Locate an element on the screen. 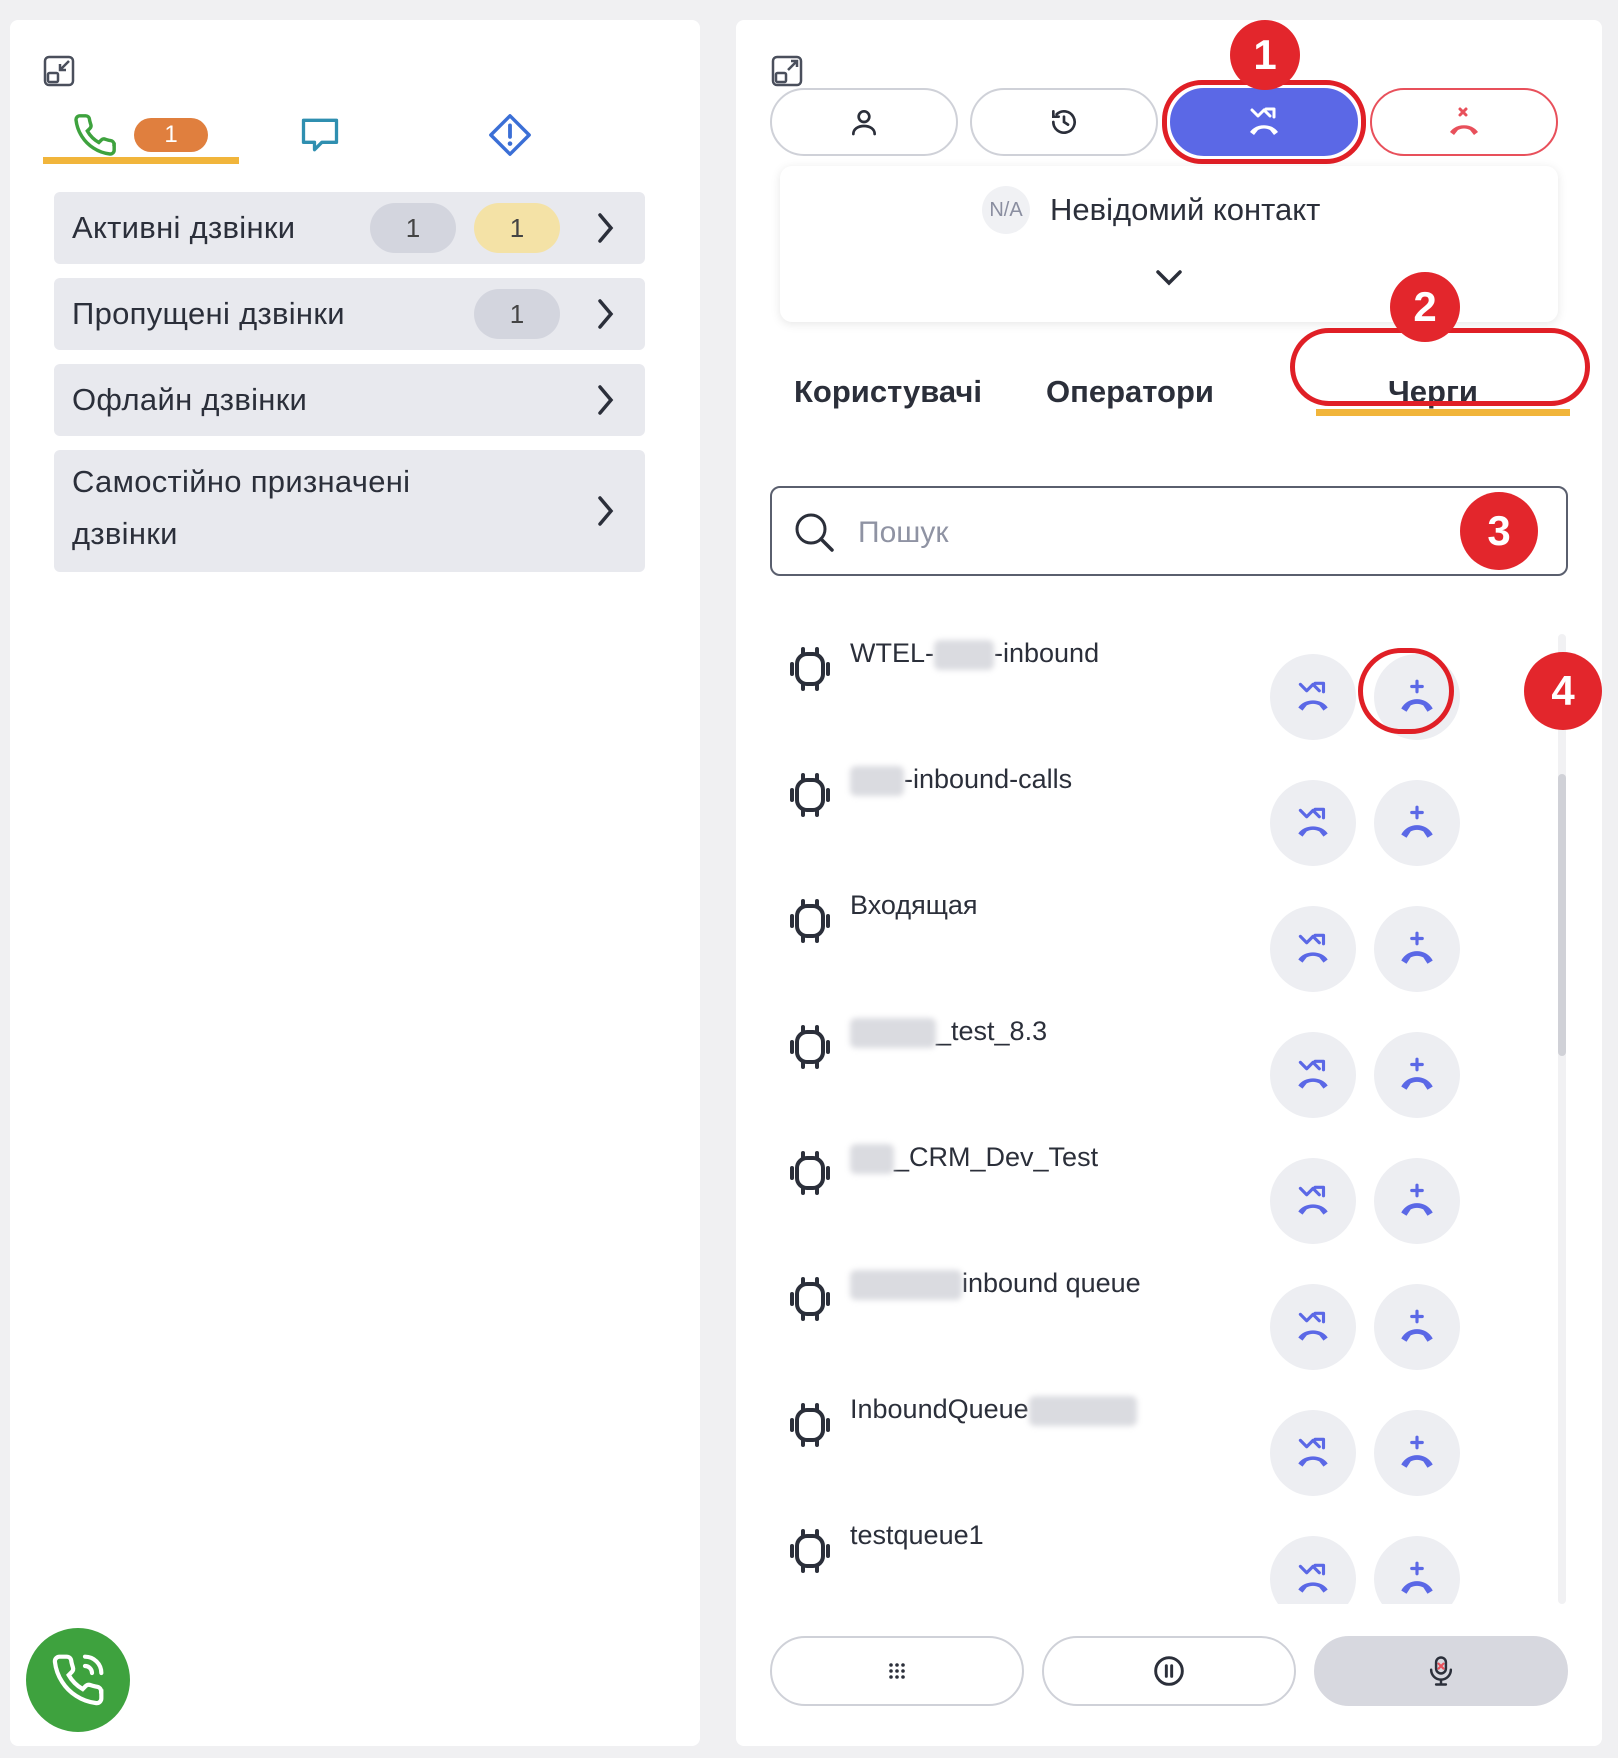  queue-name: _test_8.3 is located at coordinates (948, 1032).